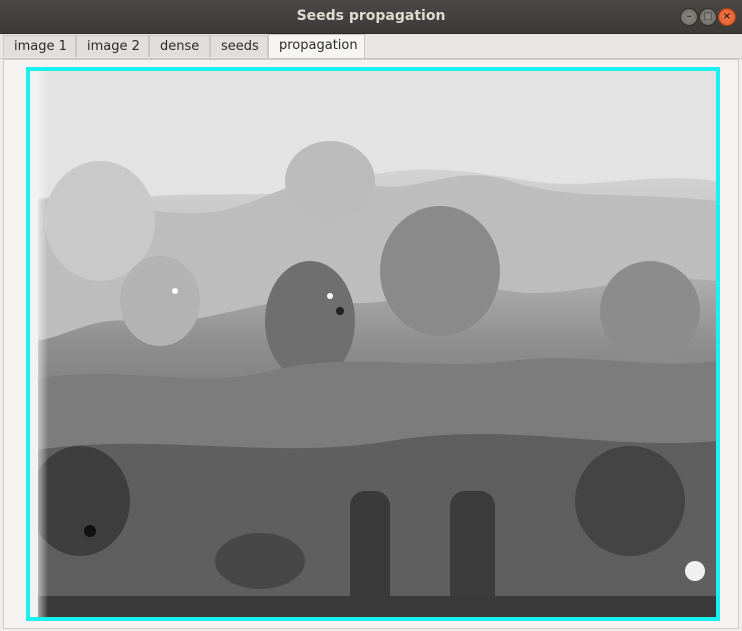  I want to click on tab-image-1: image 1, so click(39, 46).